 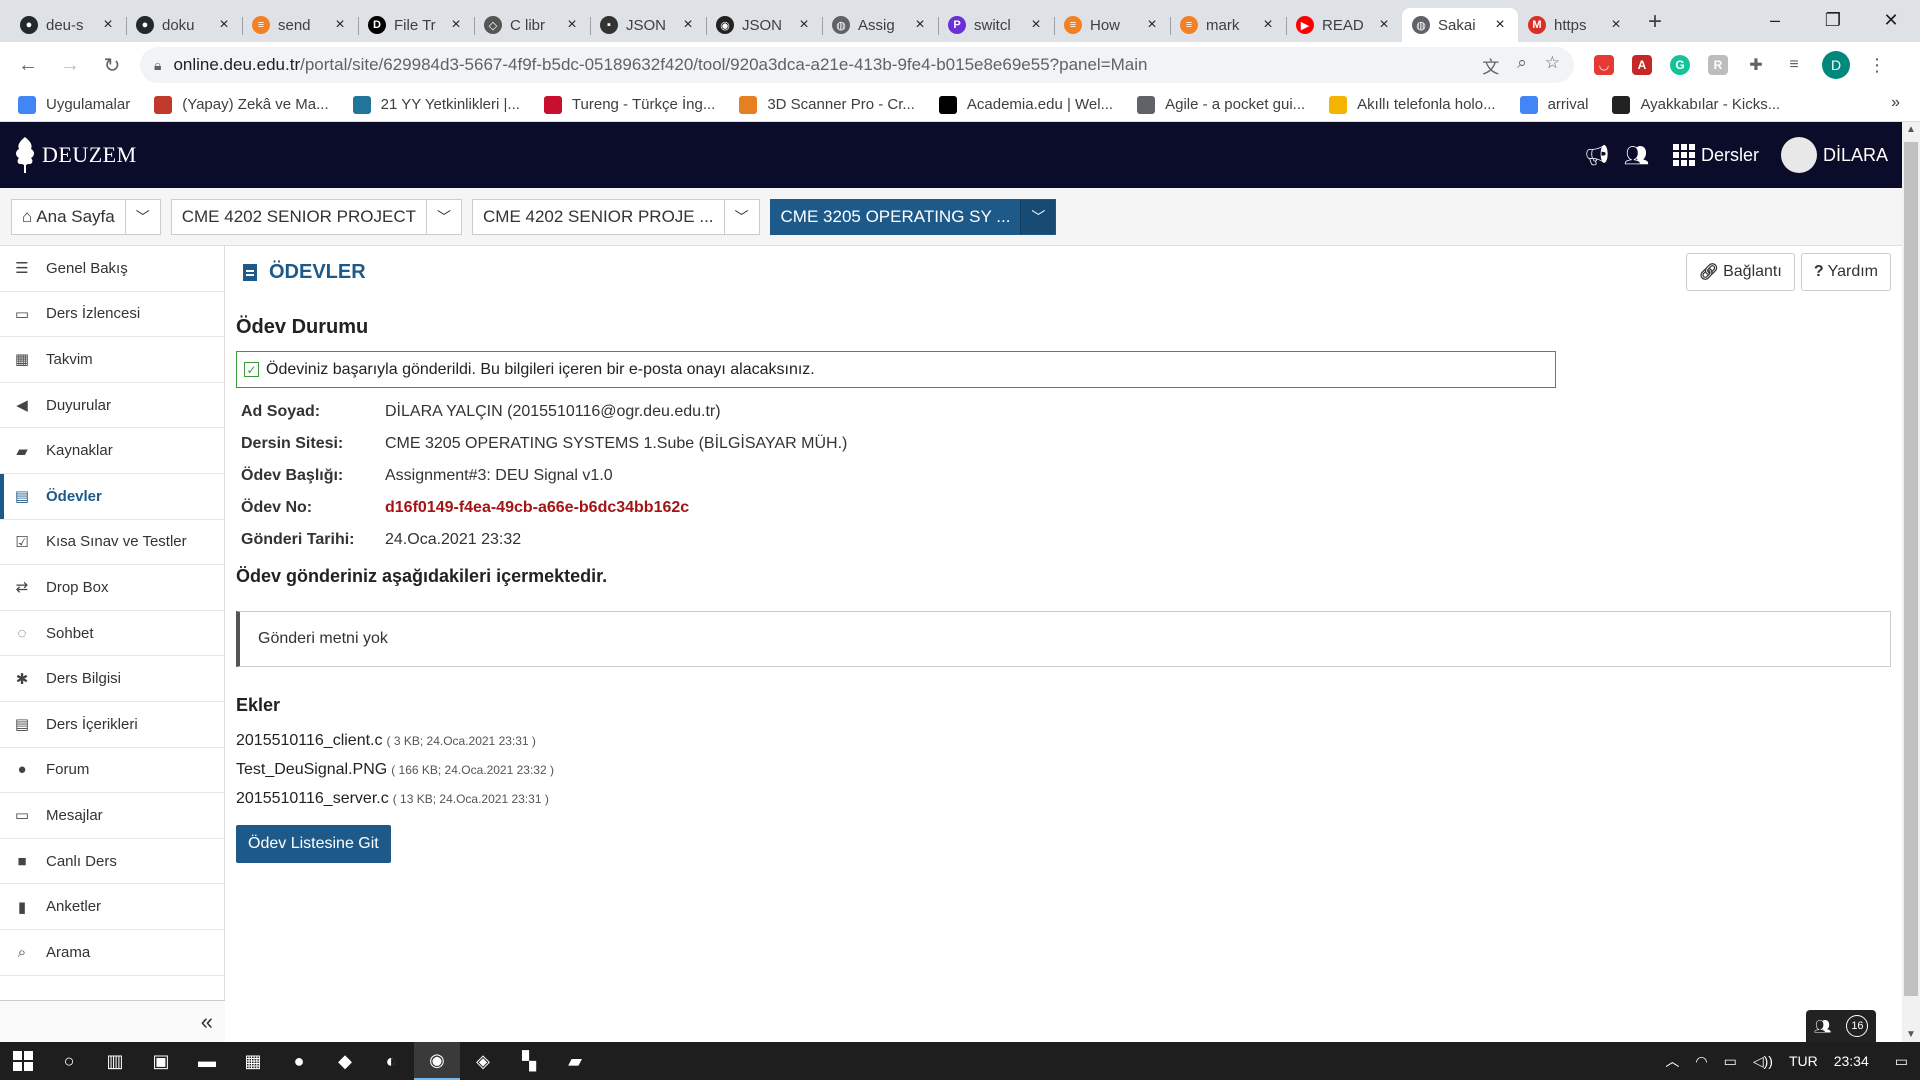 What do you see at coordinates (300, 25) in the screenshot?
I see `browser-tab: ≡ send ×` at bounding box center [300, 25].